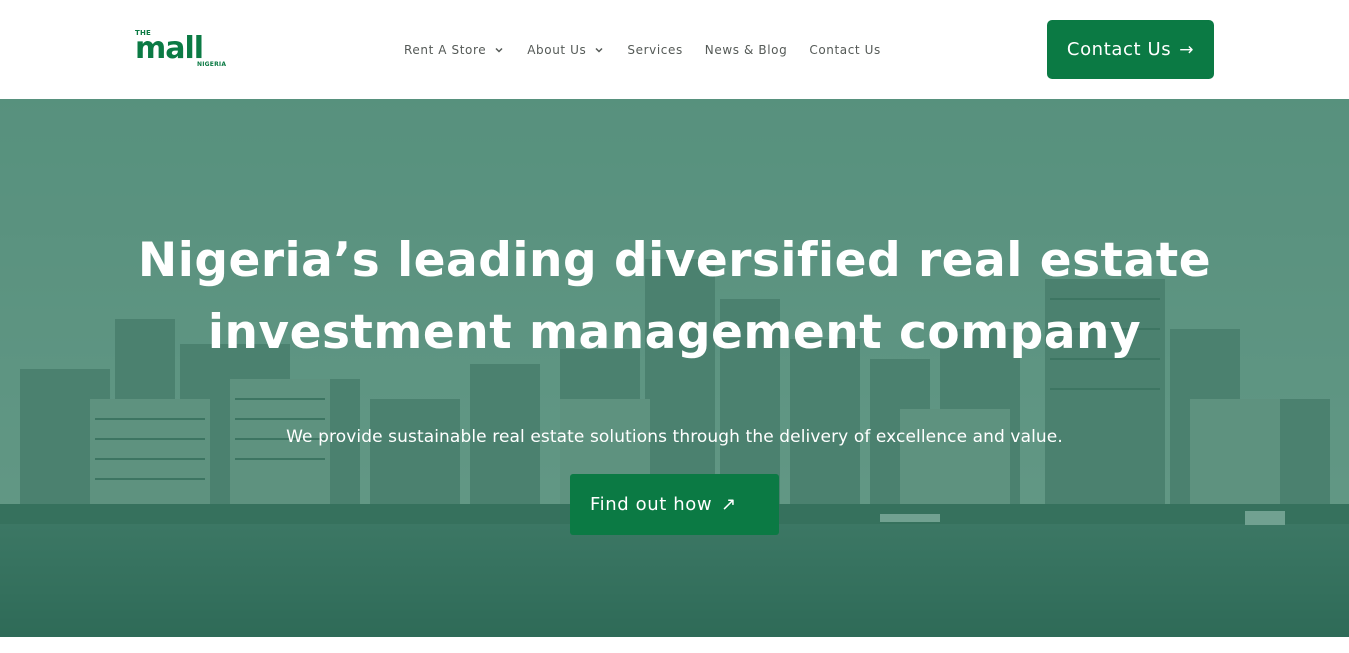  Describe the element at coordinates (729, 504) in the screenshot. I see `arrow-up-right-icon: ↗` at that location.